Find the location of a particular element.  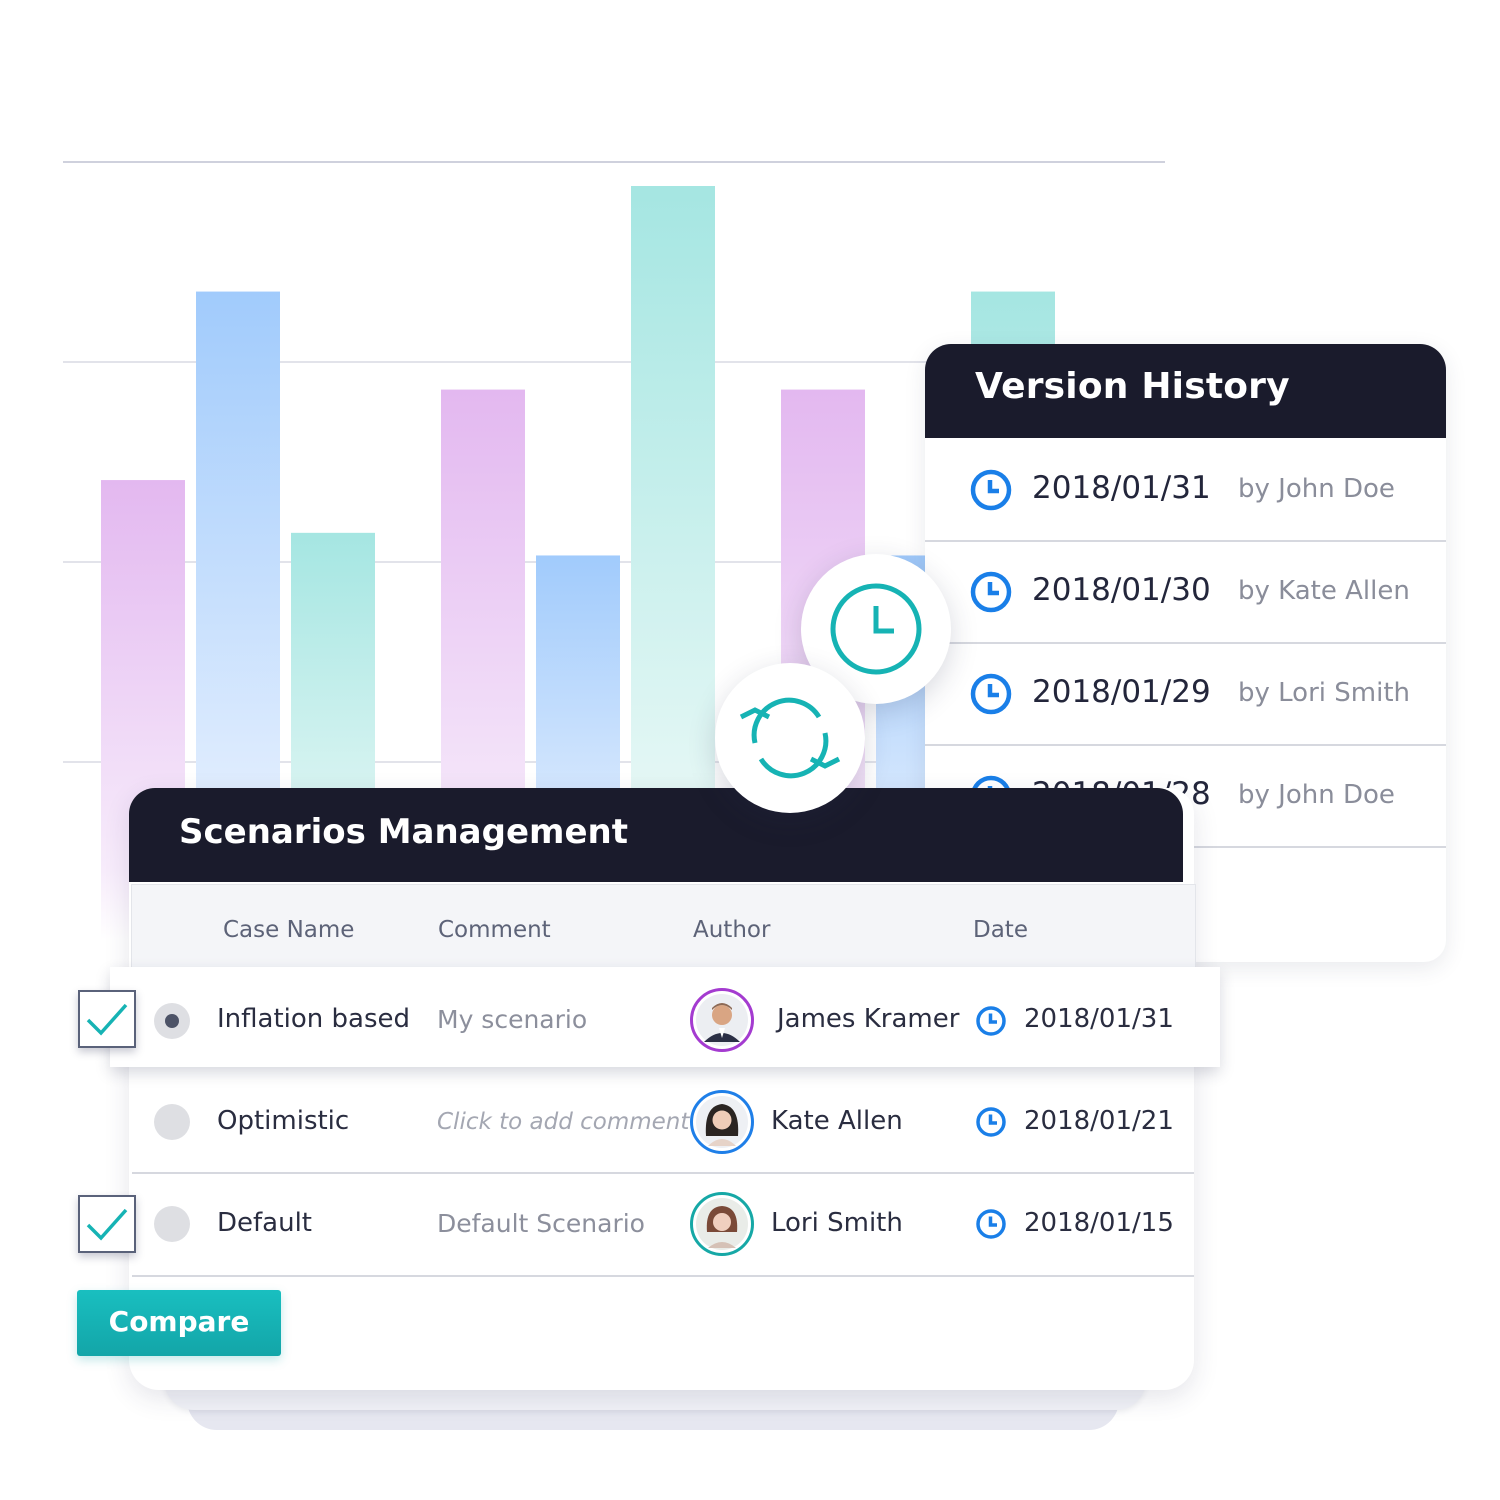

version-history-item: 2018/01/29 by Lori Smith is located at coordinates (1185, 694).